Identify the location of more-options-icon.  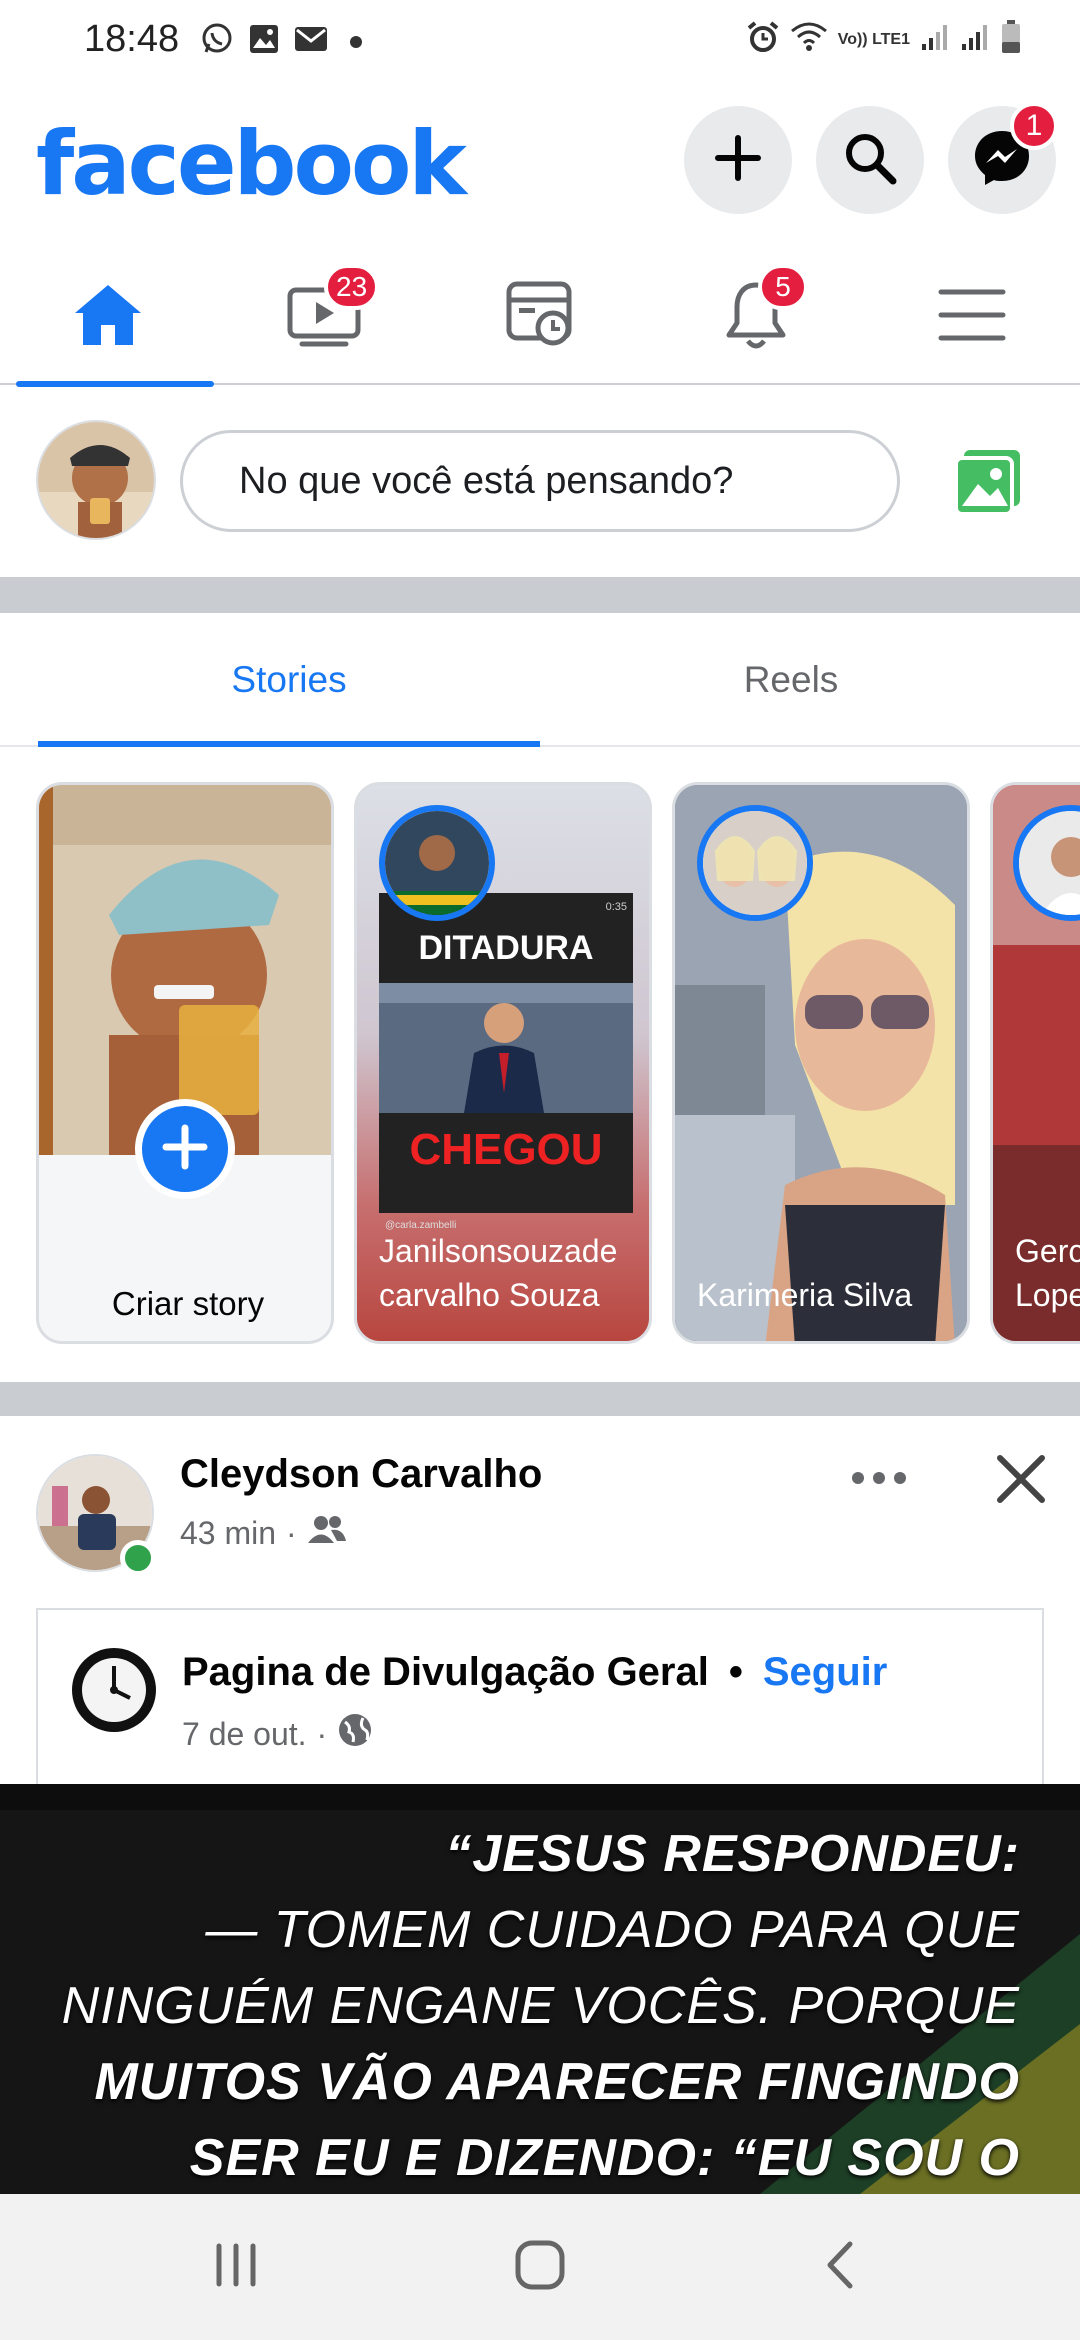
(879, 1483).